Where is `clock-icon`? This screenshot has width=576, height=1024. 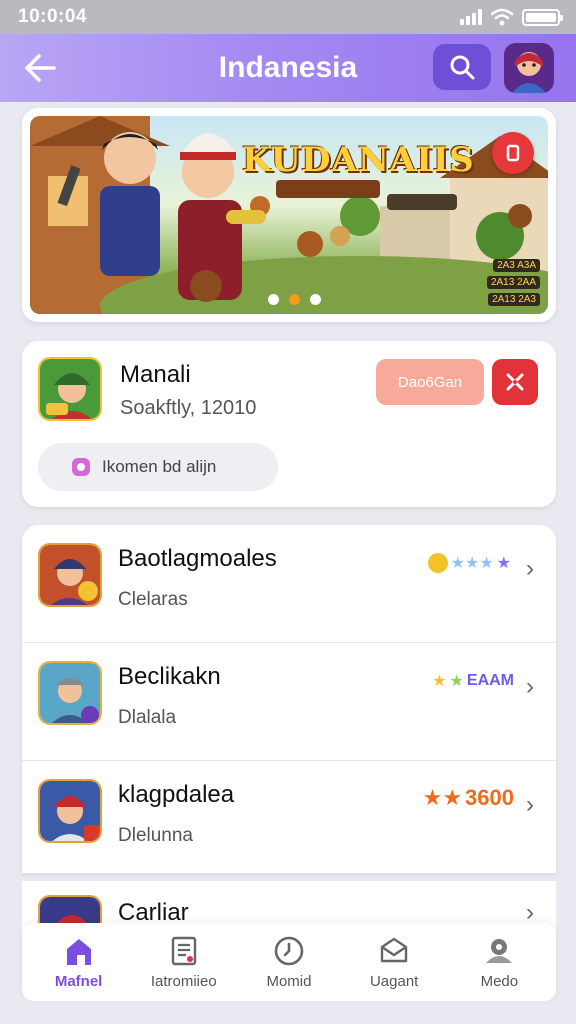 clock-icon is located at coordinates (289, 950).